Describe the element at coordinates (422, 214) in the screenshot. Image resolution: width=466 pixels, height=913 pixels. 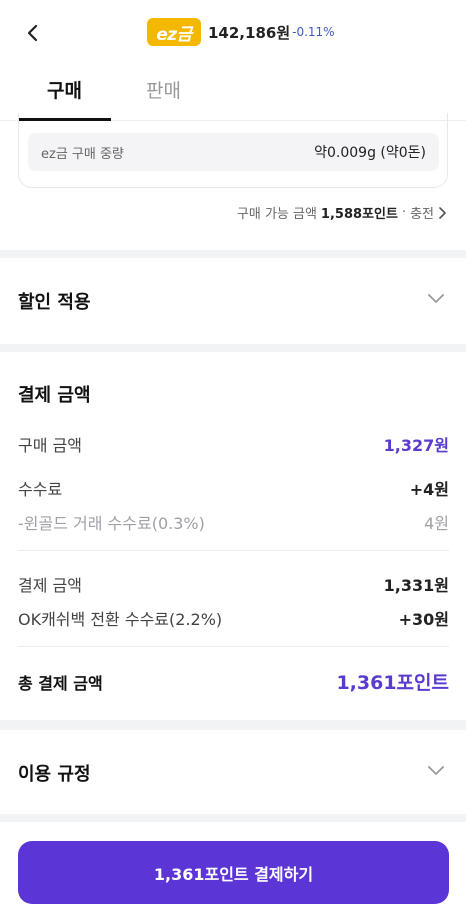
I see `charge-label: 충전` at that location.